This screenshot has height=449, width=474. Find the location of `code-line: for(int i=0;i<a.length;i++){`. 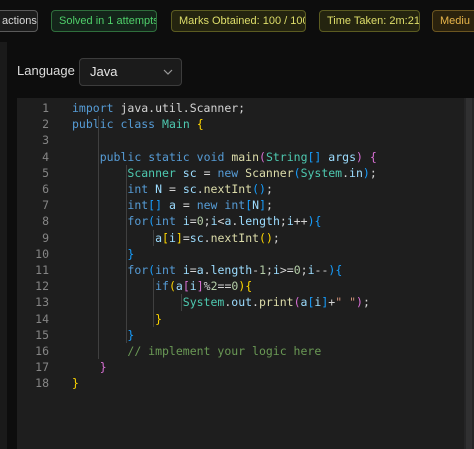

code-line: for(int i=0;i<a.length;i++){ is located at coordinates (196, 221).